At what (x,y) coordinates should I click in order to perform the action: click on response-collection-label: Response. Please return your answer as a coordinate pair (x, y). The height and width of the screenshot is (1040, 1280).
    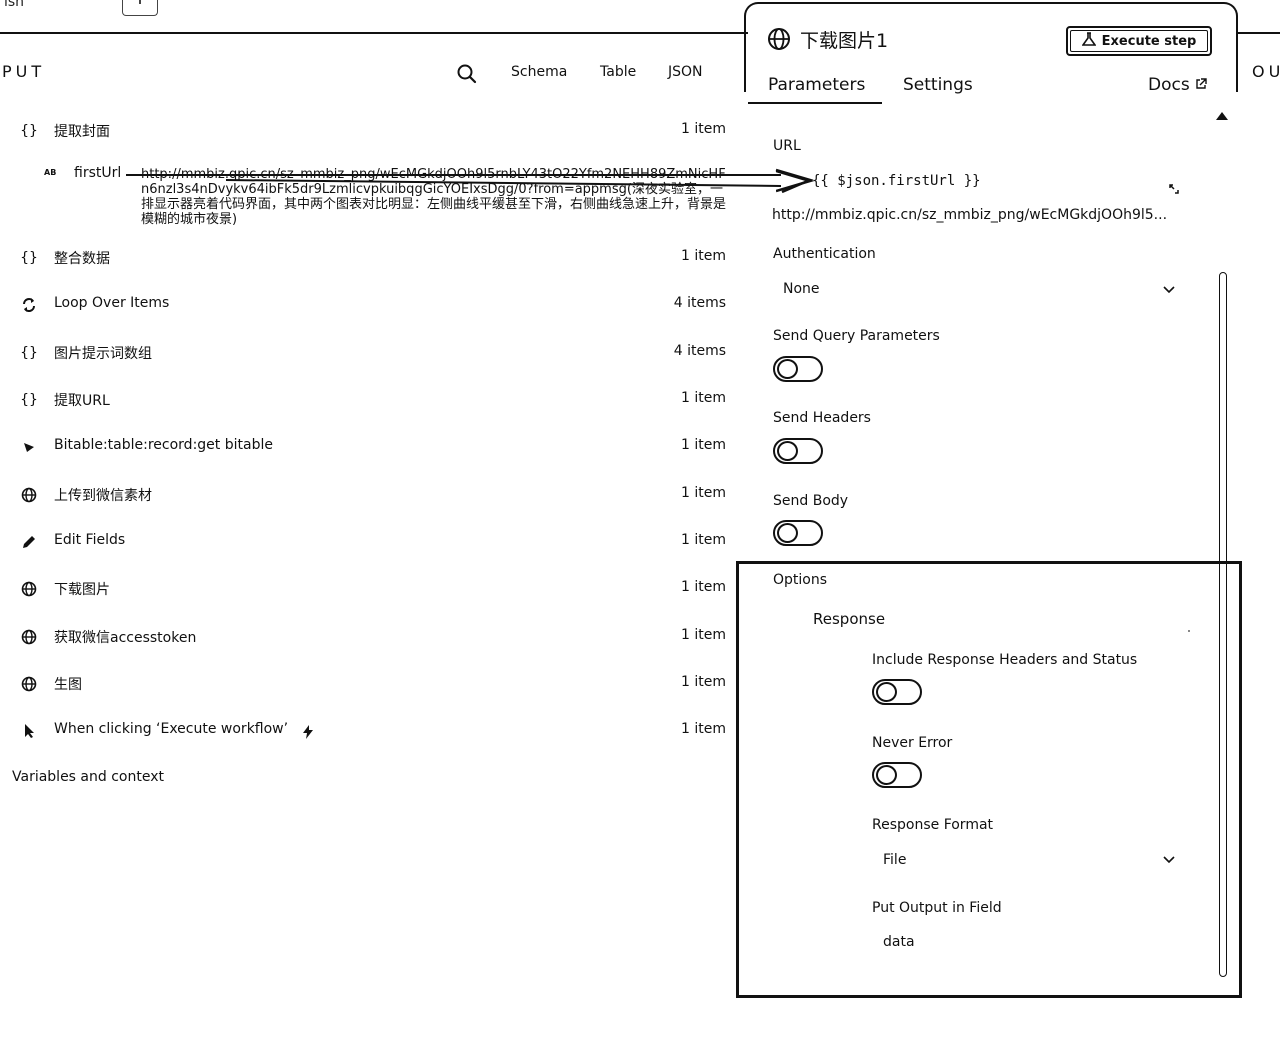
    Looking at the image, I should click on (849, 619).